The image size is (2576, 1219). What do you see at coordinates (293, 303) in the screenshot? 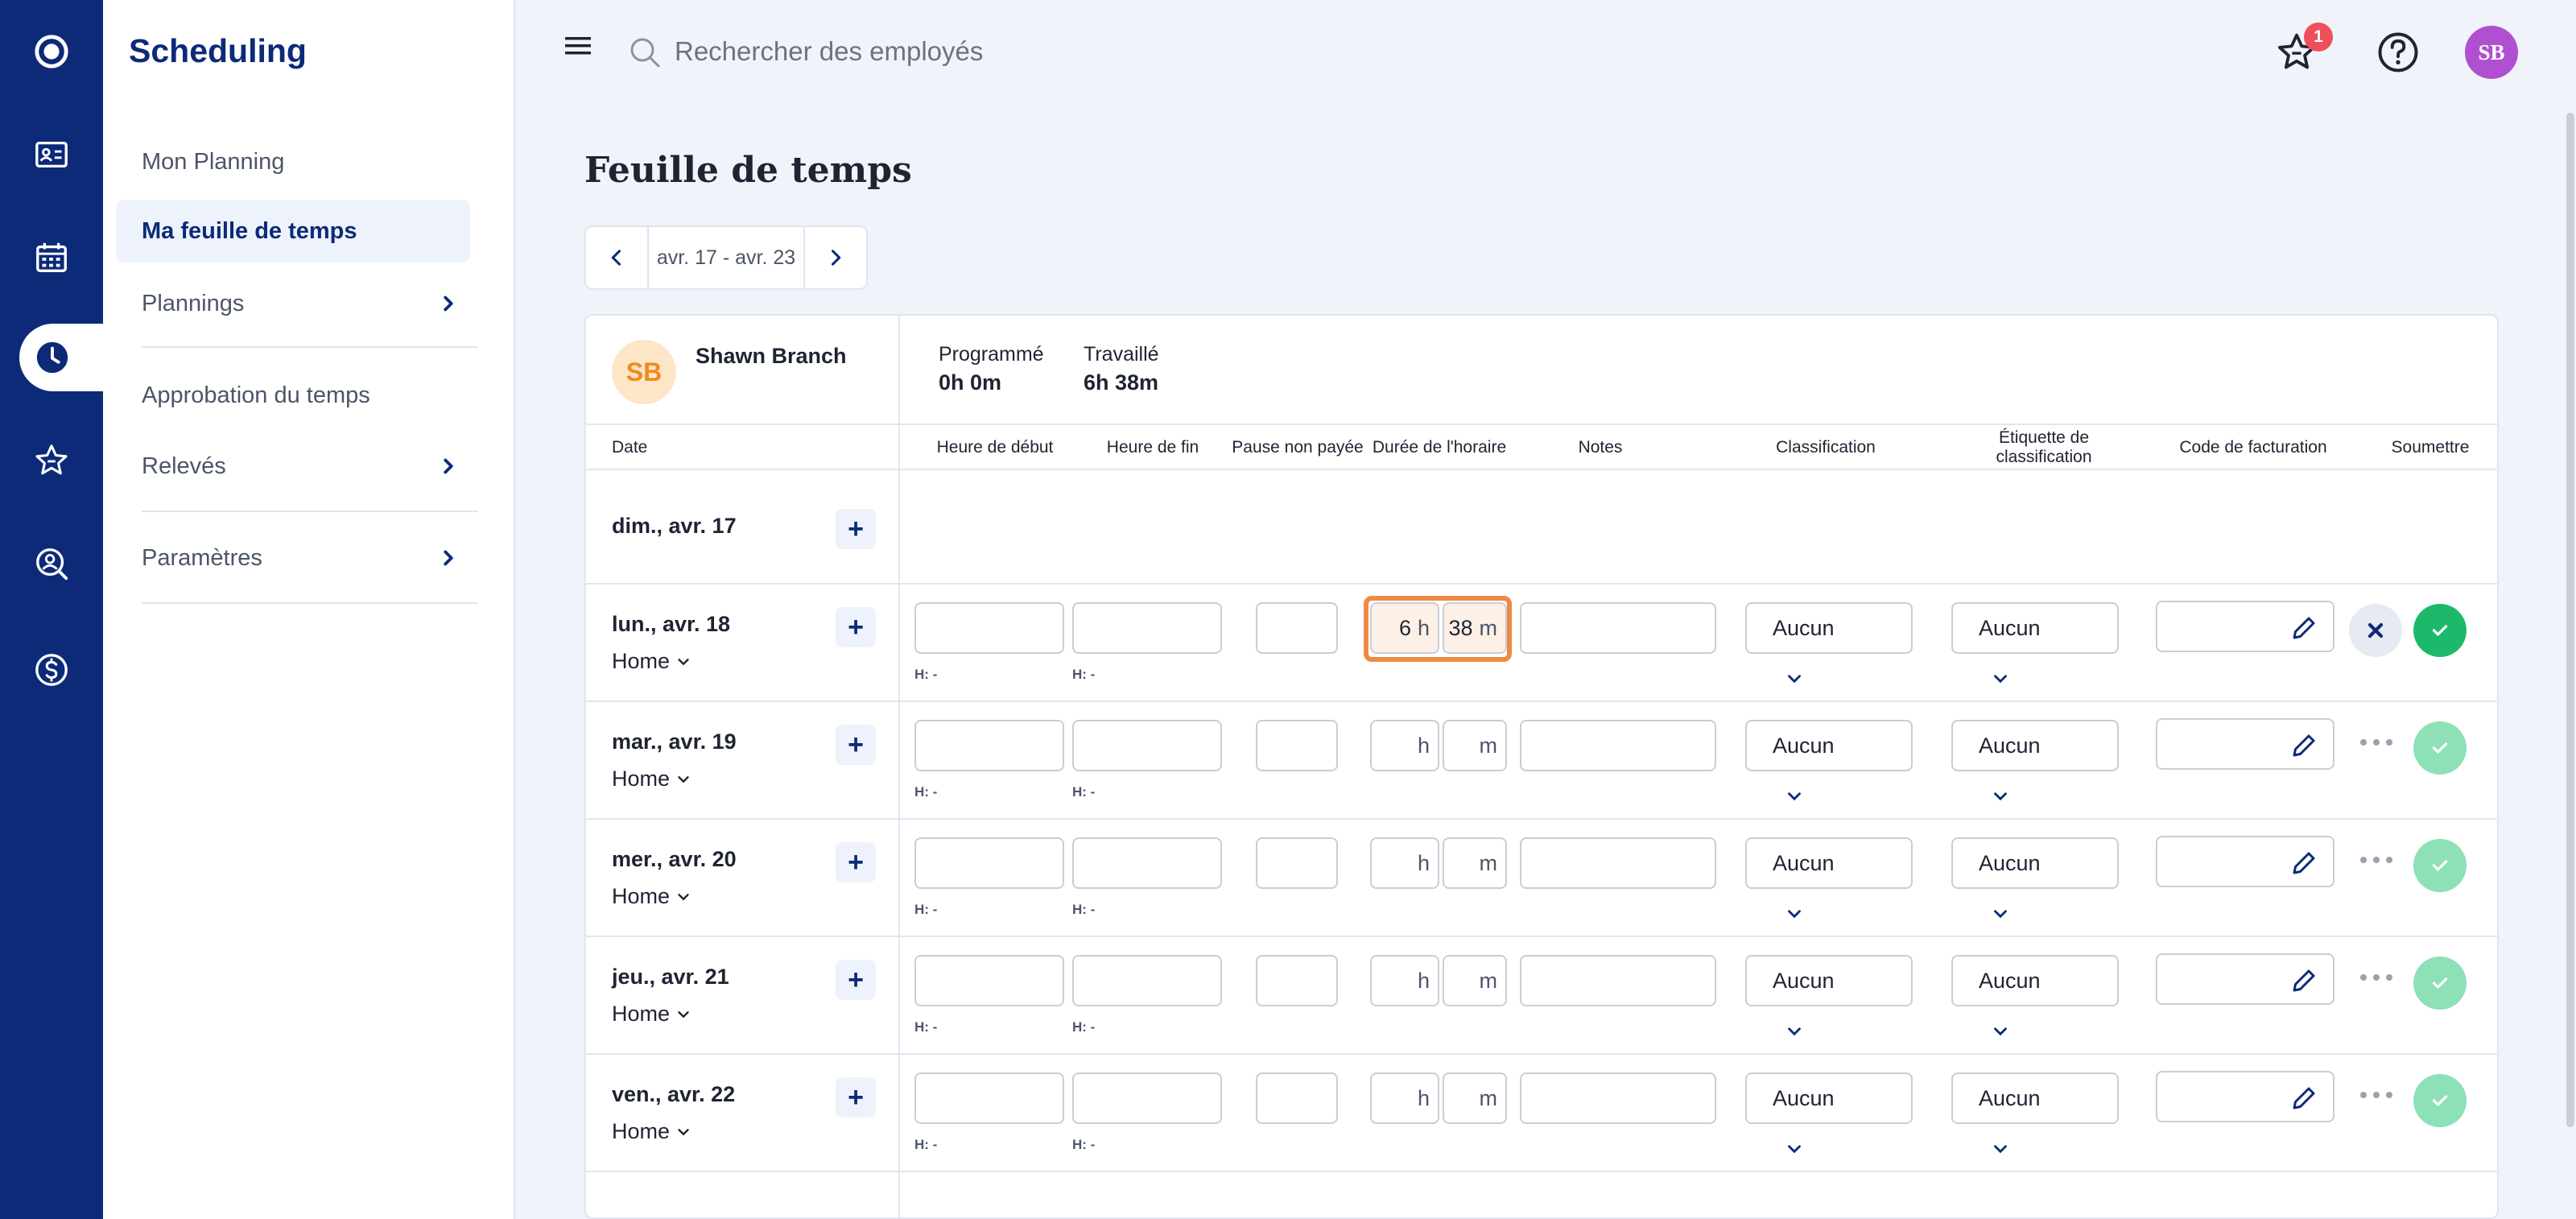
I see `nav-schedules: Plannings` at bounding box center [293, 303].